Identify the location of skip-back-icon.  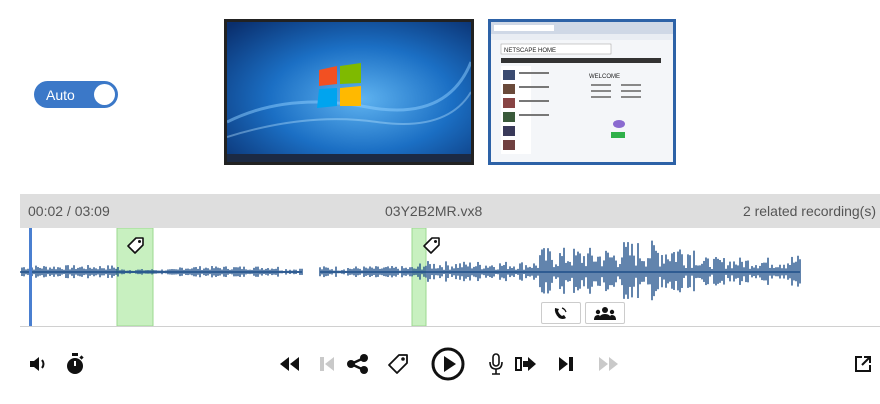
(327, 364).